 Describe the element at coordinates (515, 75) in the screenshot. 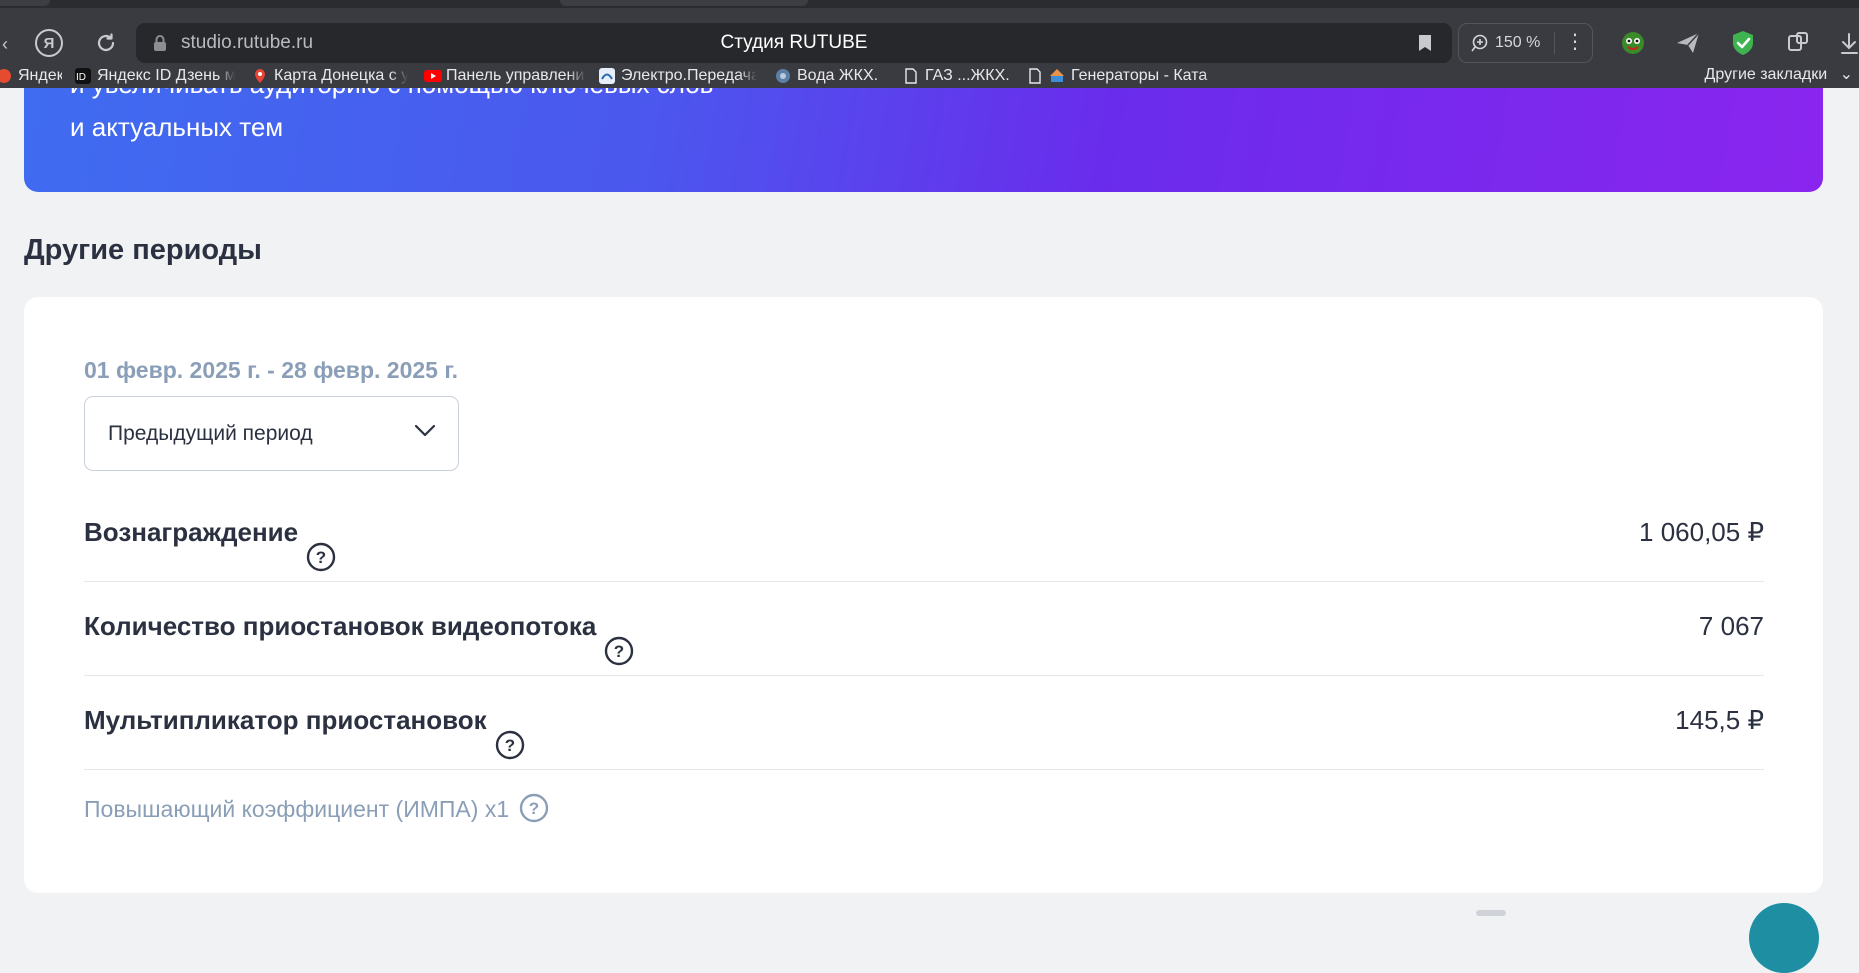

I see `bookmark-label: Панель управлени` at that location.